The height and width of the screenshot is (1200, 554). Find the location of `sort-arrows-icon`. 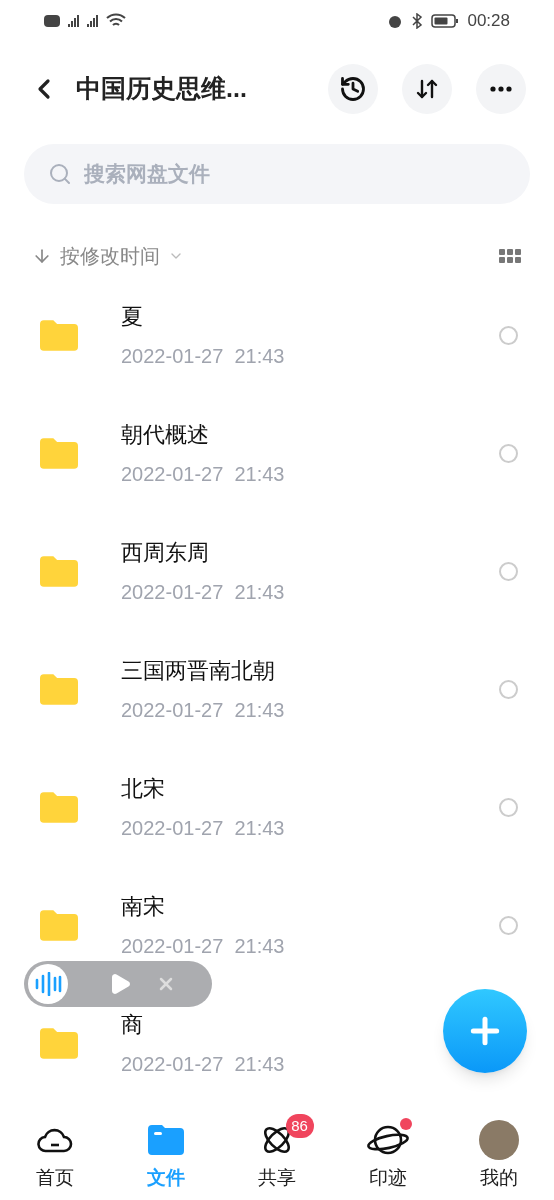

sort-arrows-icon is located at coordinates (427, 89).